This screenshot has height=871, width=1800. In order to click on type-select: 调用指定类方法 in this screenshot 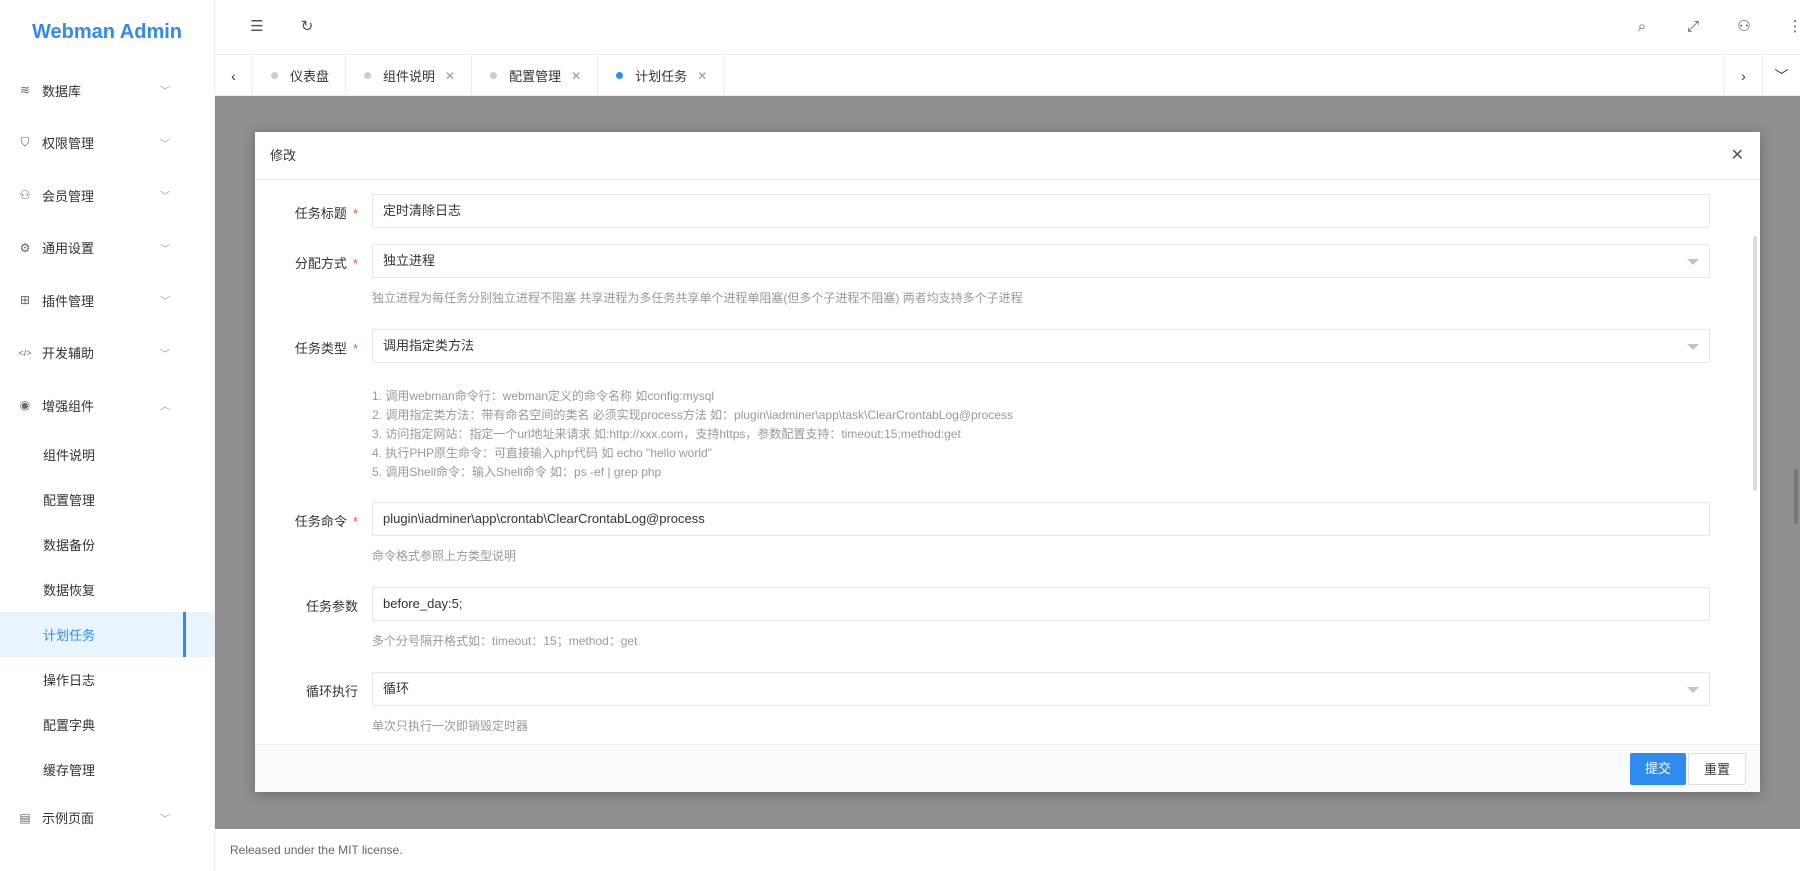, I will do `click(1041, 346)`.